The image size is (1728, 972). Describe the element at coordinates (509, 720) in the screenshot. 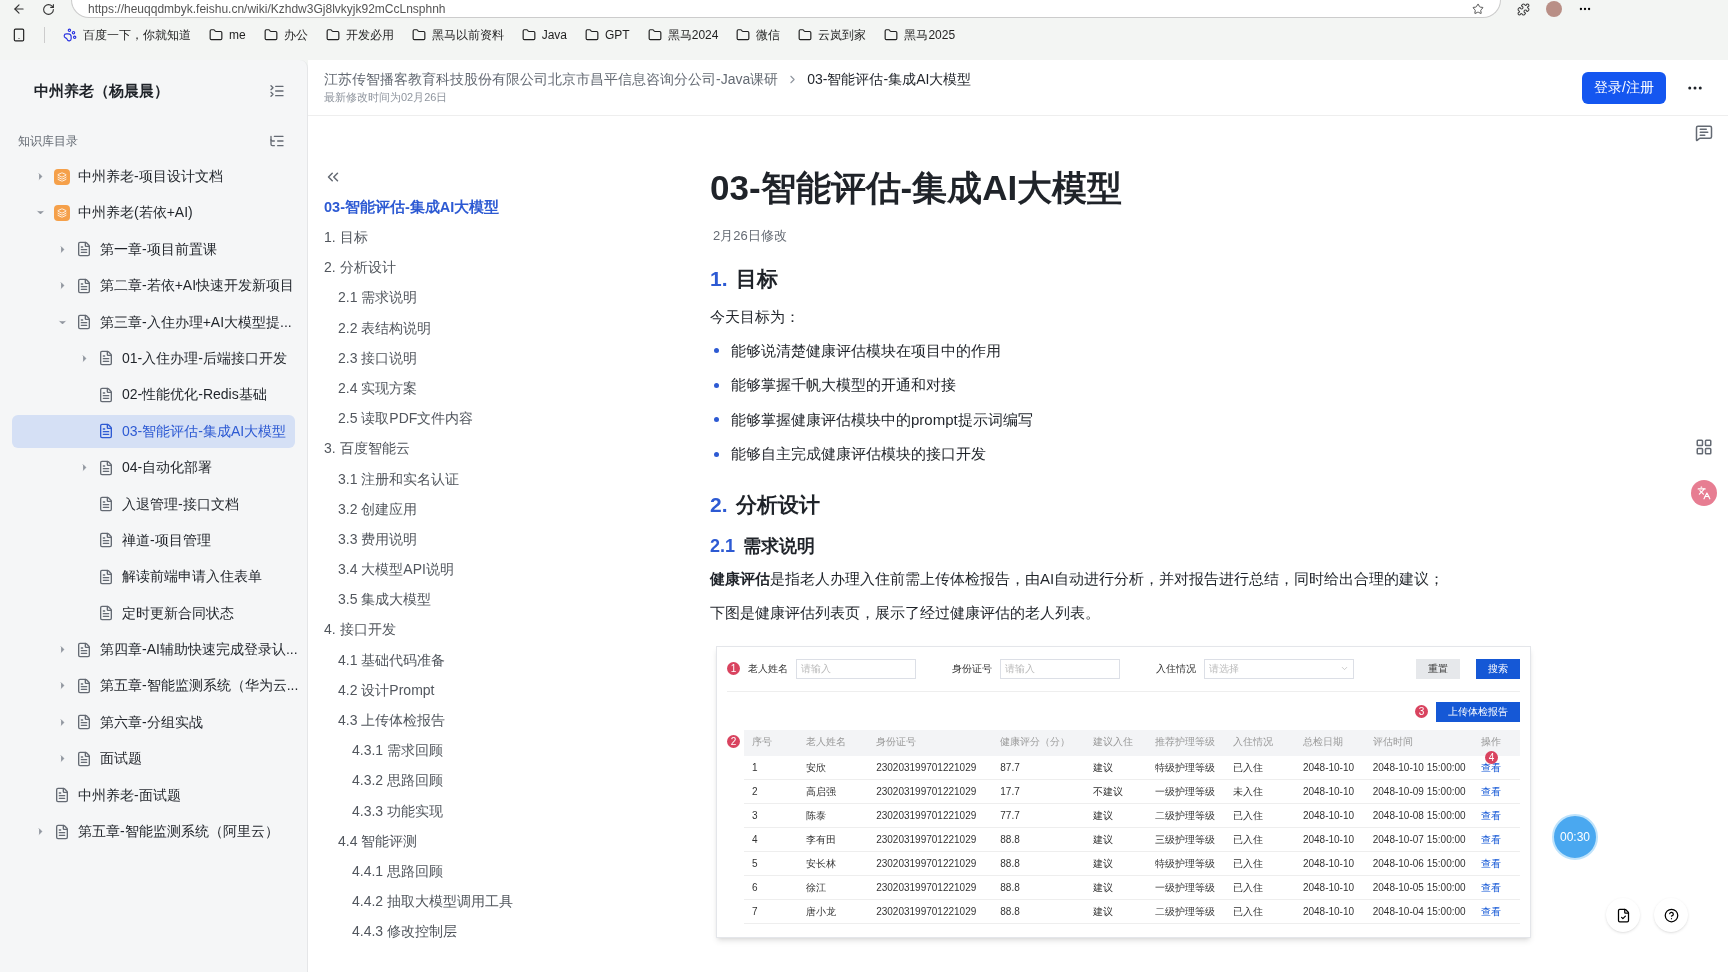

I see `toc-link: 4.3 上传体检报告` at that location.